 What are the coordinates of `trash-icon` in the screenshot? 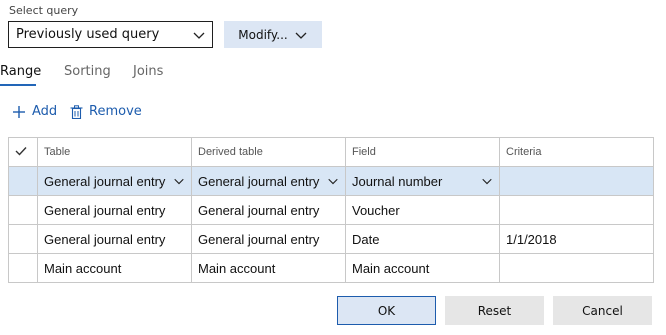 It's located at (76, 111).